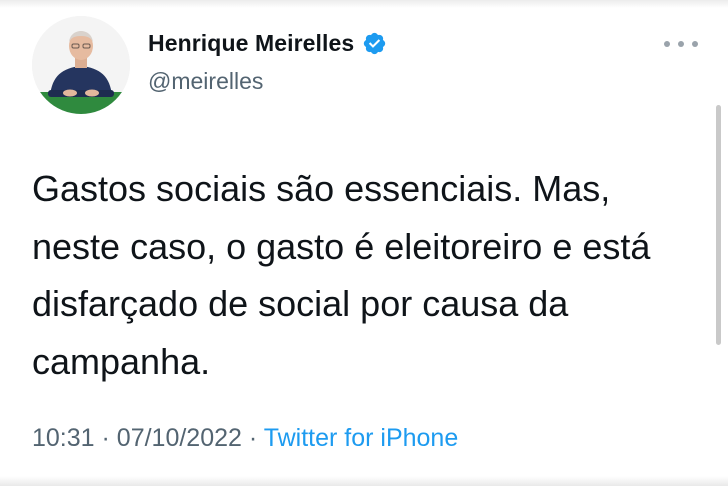  I want to click on avatar, so click(81, 65).